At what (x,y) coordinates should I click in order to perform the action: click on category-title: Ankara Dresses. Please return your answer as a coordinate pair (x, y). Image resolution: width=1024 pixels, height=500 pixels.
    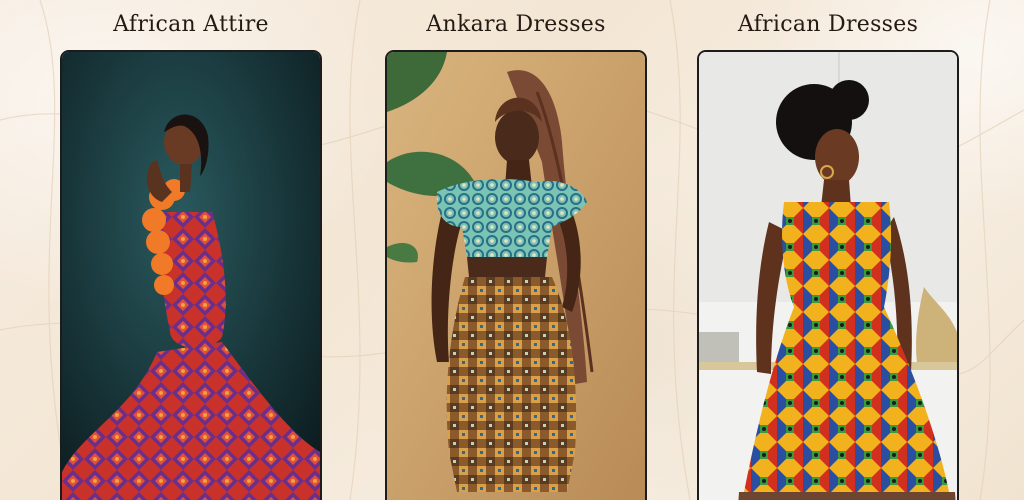
    Looking at the image, I should click on (516, 24).